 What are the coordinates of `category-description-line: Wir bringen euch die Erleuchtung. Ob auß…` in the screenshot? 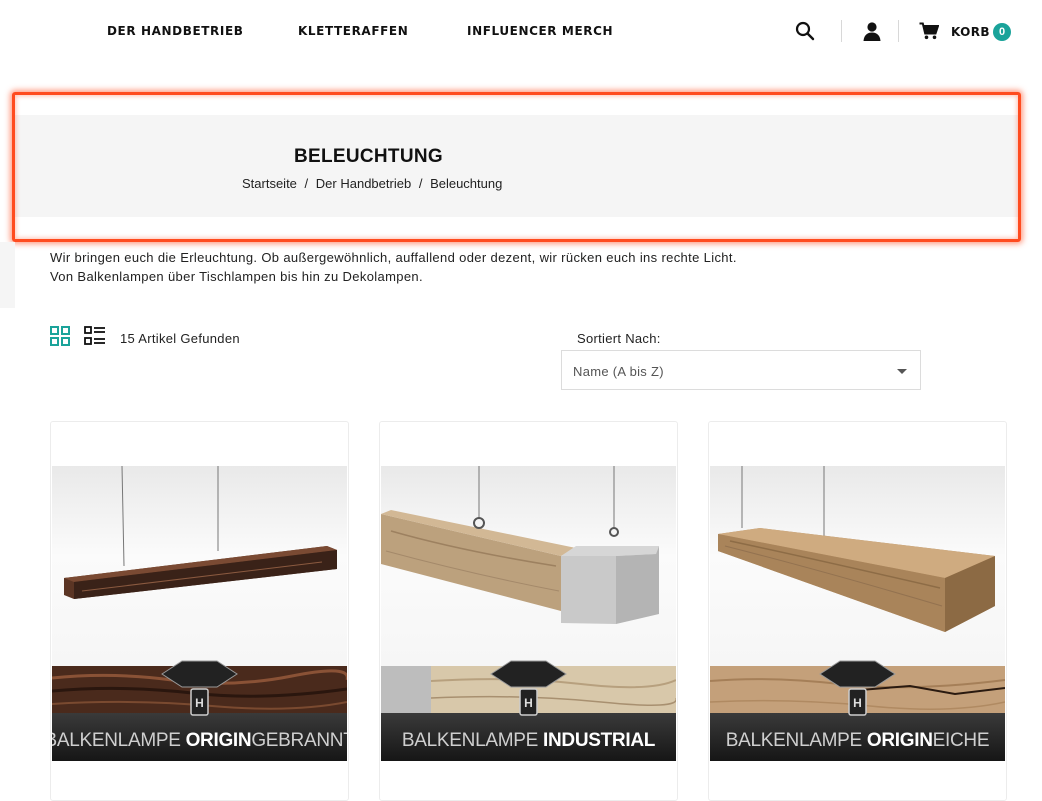 It's located at (393, 257).